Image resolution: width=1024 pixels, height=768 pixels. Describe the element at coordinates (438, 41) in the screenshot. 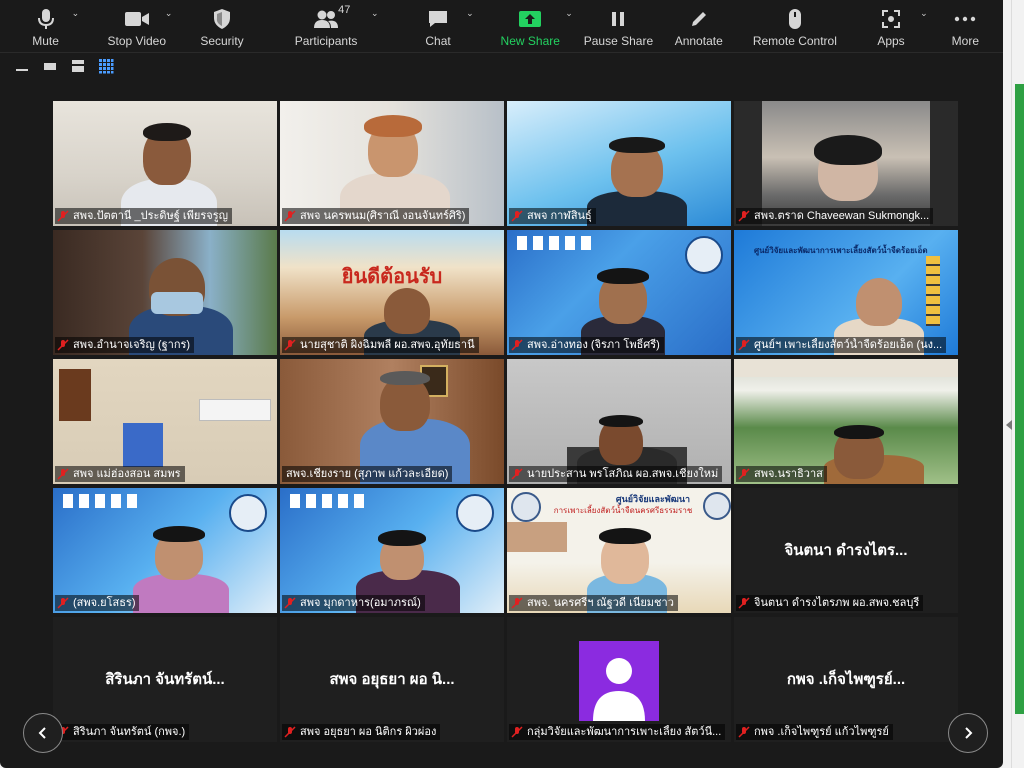

I see `chat-label: Chat` at that location.